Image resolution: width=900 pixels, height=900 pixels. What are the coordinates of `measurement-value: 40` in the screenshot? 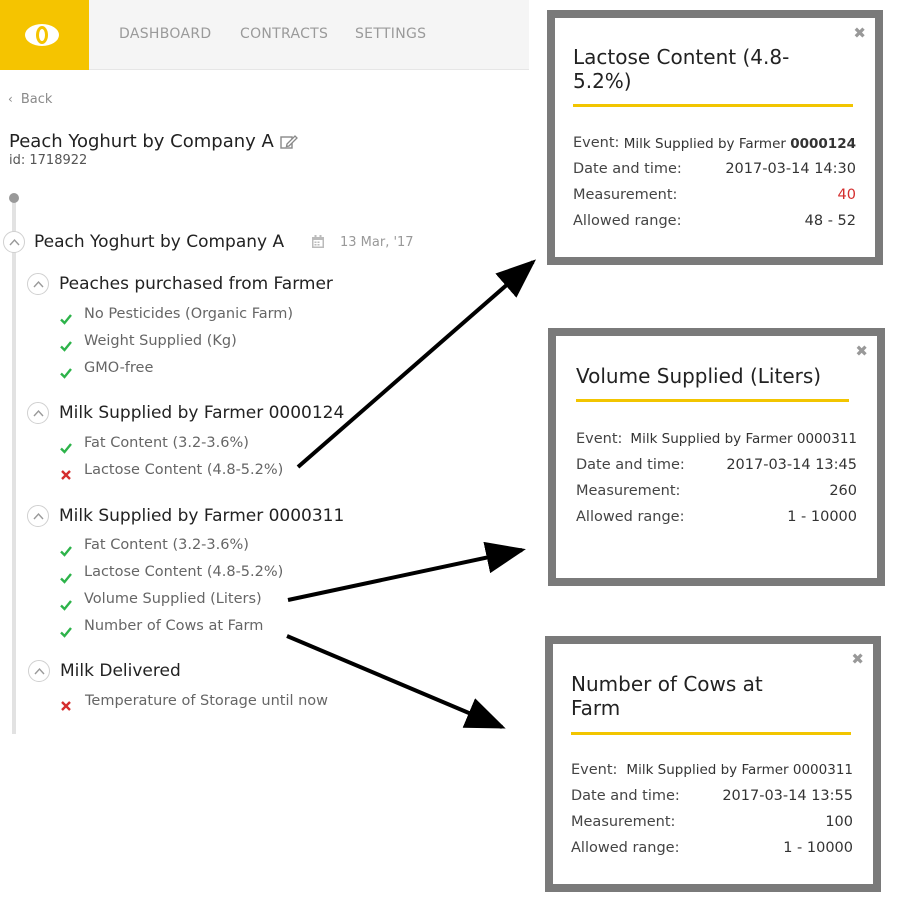 It's located at (846, 195).